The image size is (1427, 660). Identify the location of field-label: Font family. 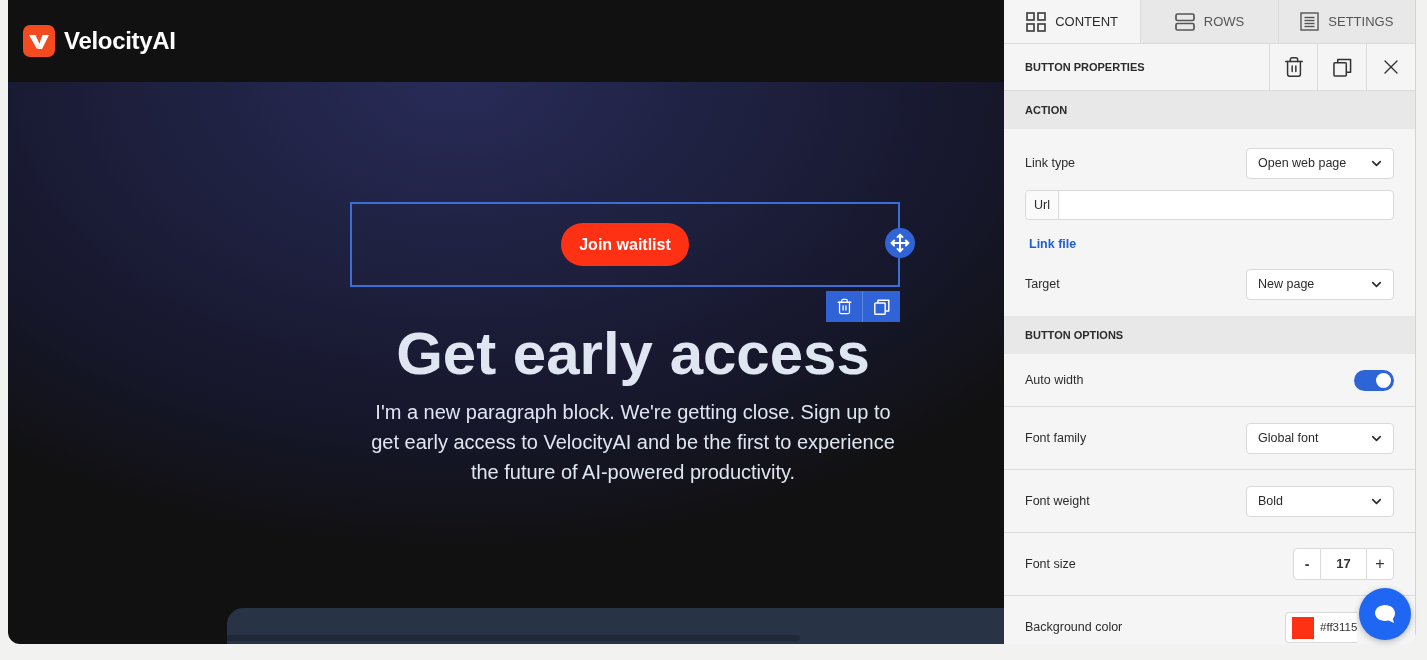
(1056, 438).